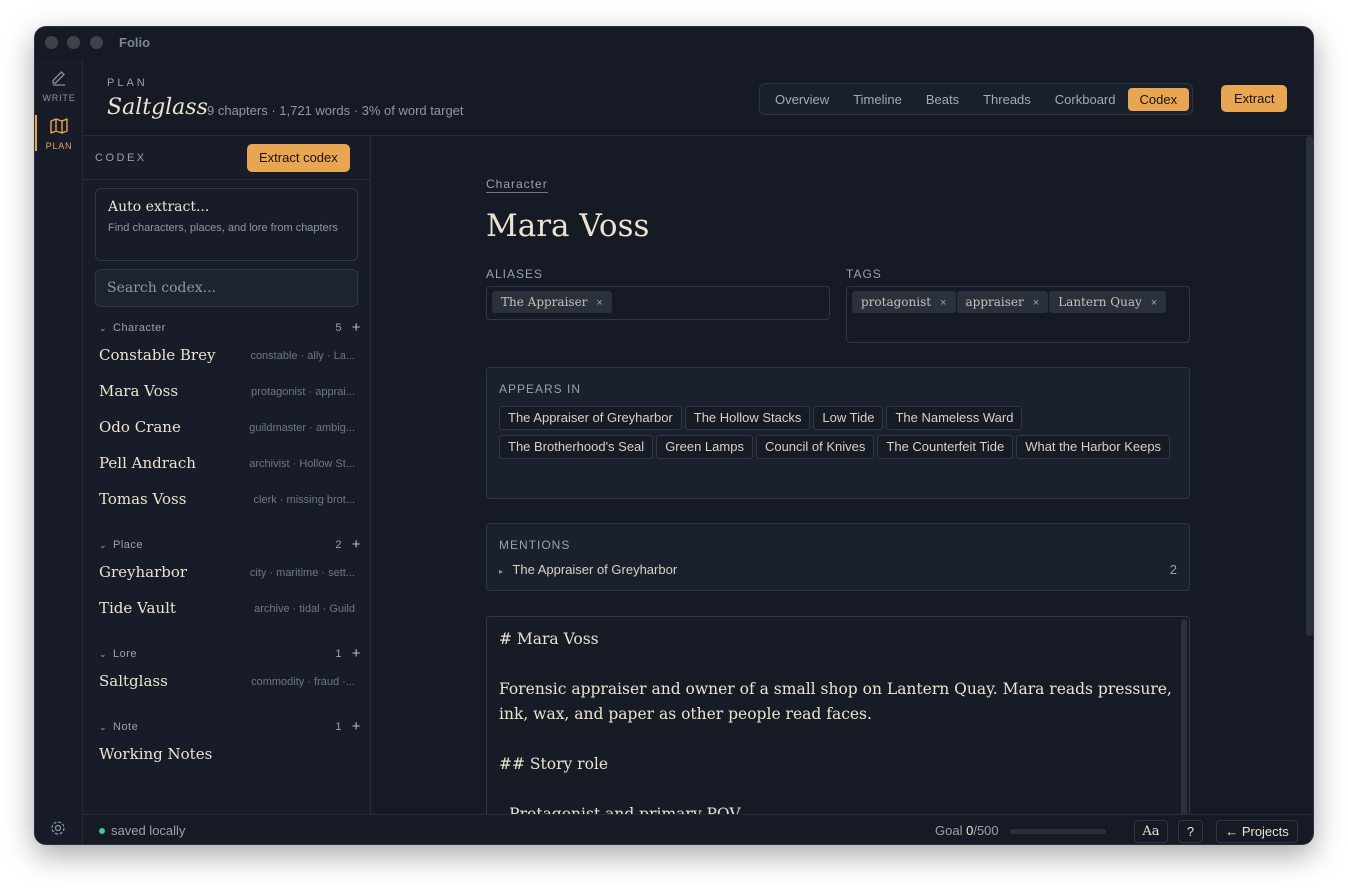 This screenshot has height=888, width=1348. Describe the element at coordinates (904, 302) in the screenshot. I see `tag-chip: protagonist ×` at that location.